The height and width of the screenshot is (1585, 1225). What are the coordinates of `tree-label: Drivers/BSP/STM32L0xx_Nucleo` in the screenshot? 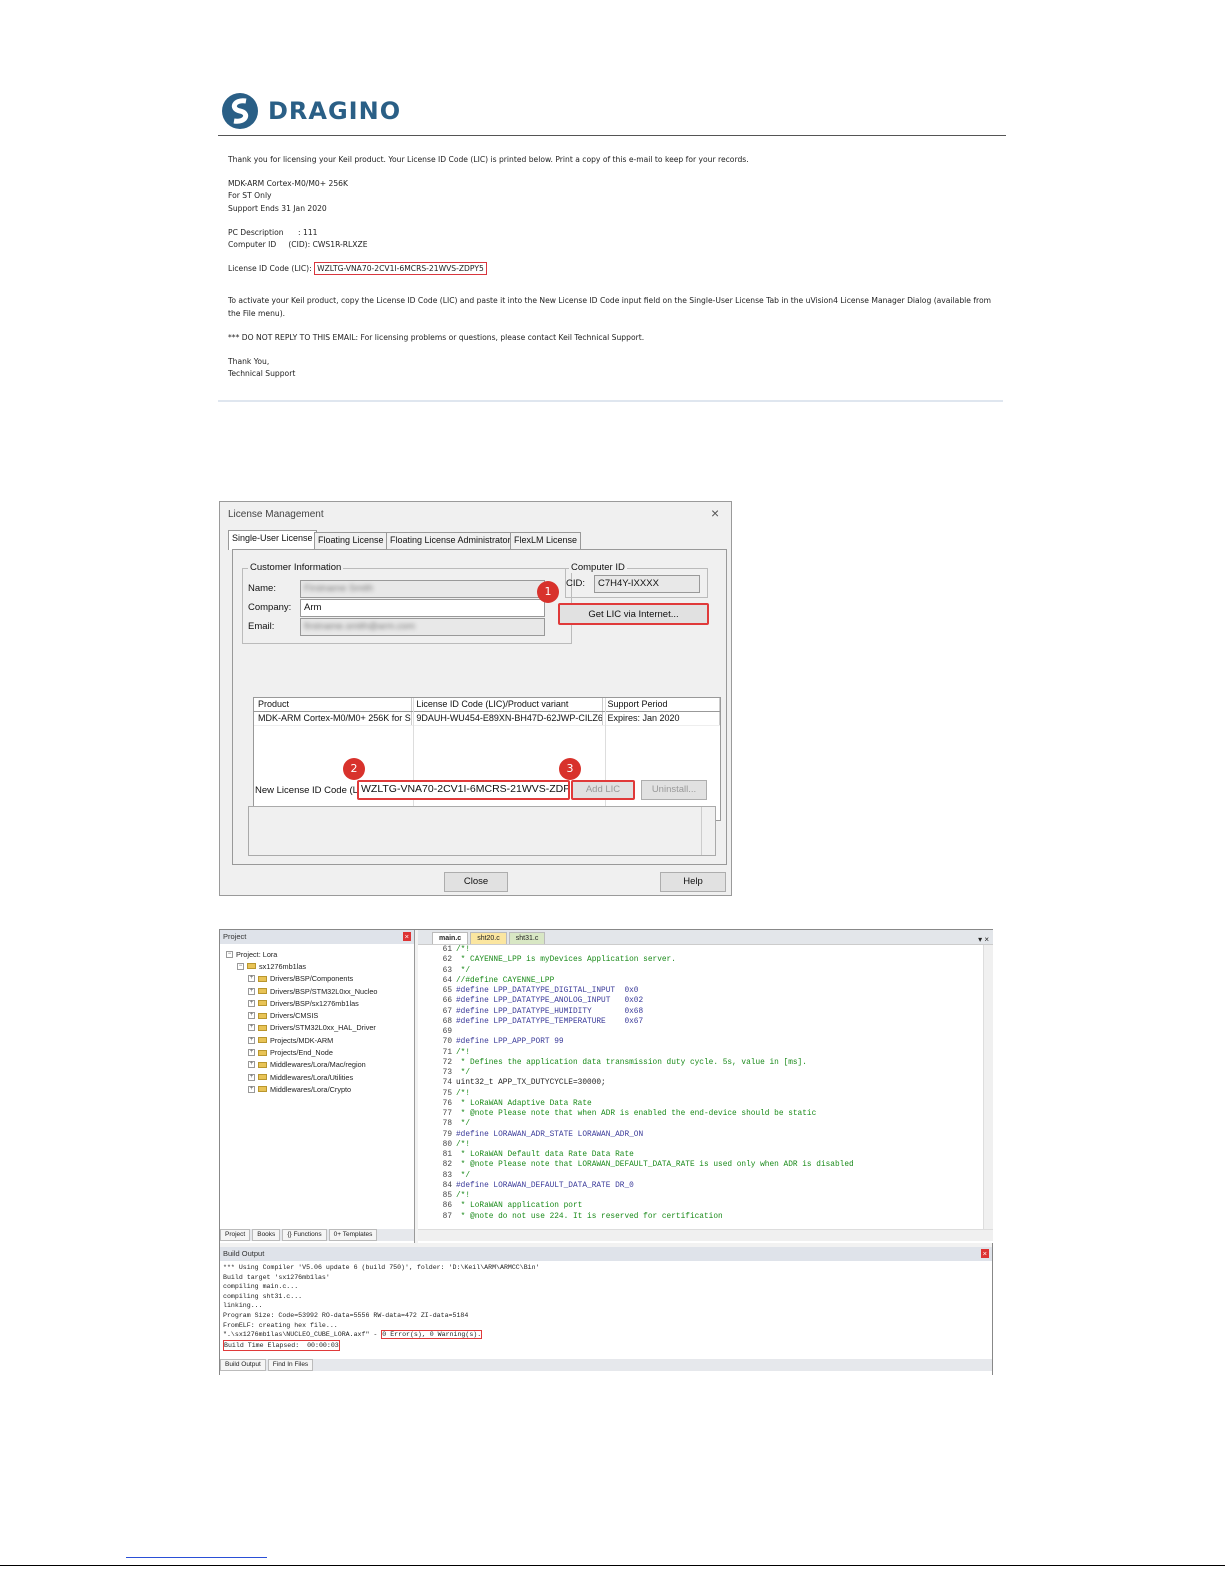 It's located at (324, 991).